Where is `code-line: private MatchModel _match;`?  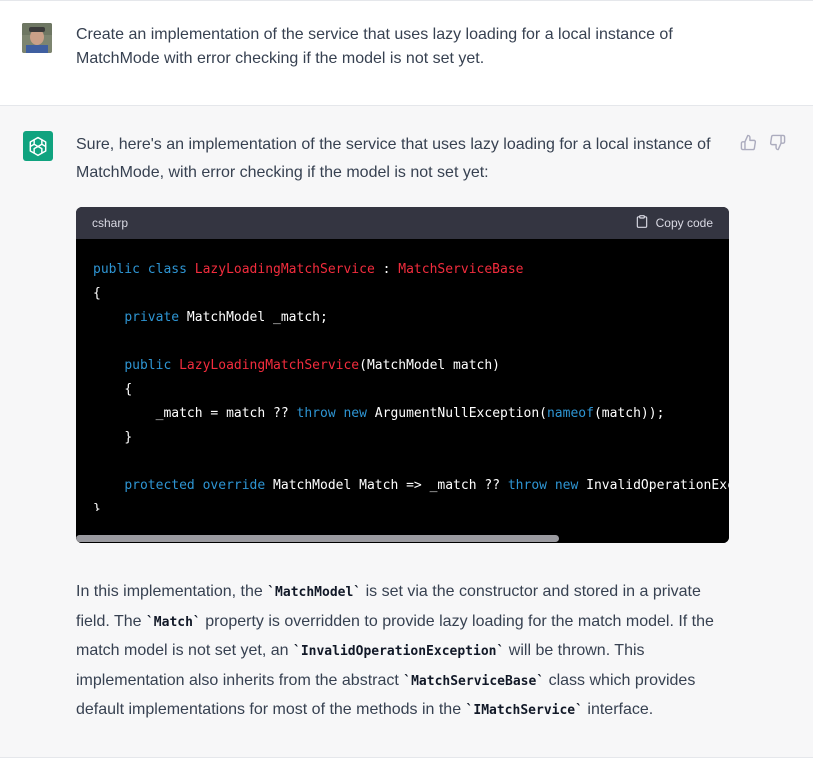
code-line: private MatchModel _match; is located at coordinates (226, 317).